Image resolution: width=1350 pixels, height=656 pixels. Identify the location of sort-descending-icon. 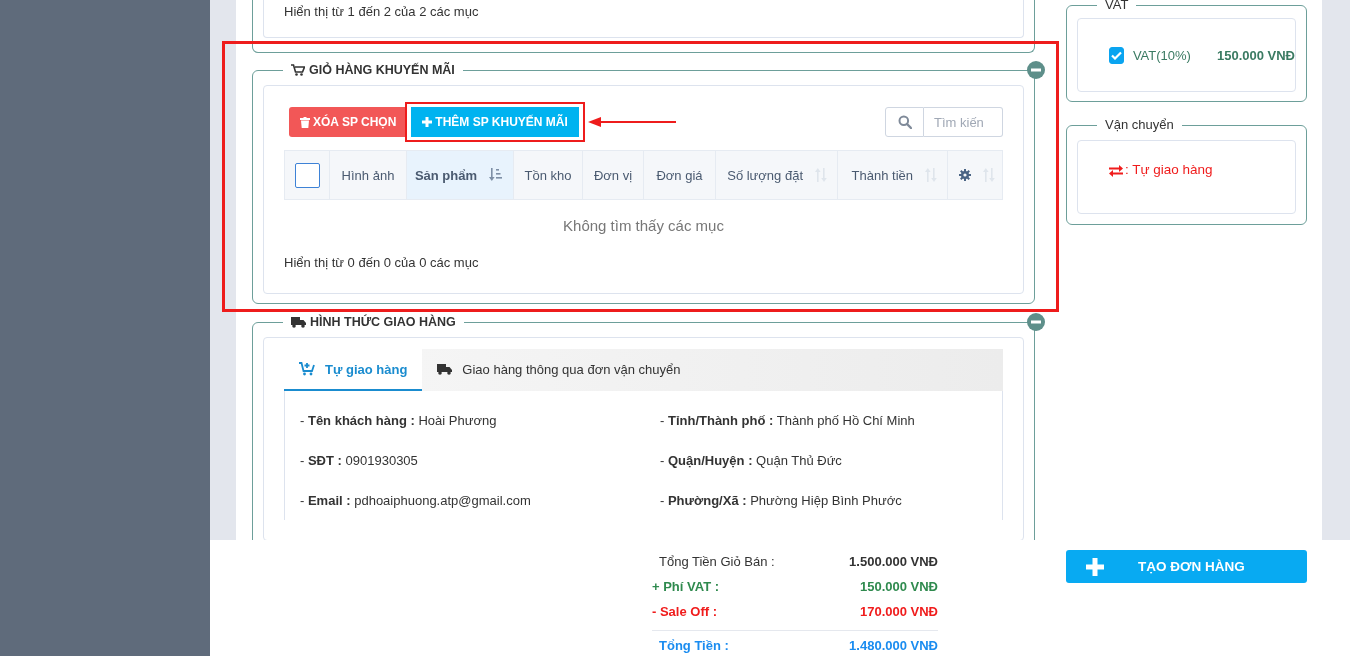
(496, 175).